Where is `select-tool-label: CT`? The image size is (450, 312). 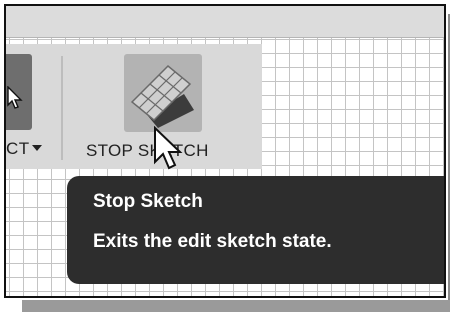
select-tool-label: CT is located at coordinates (18, 149).